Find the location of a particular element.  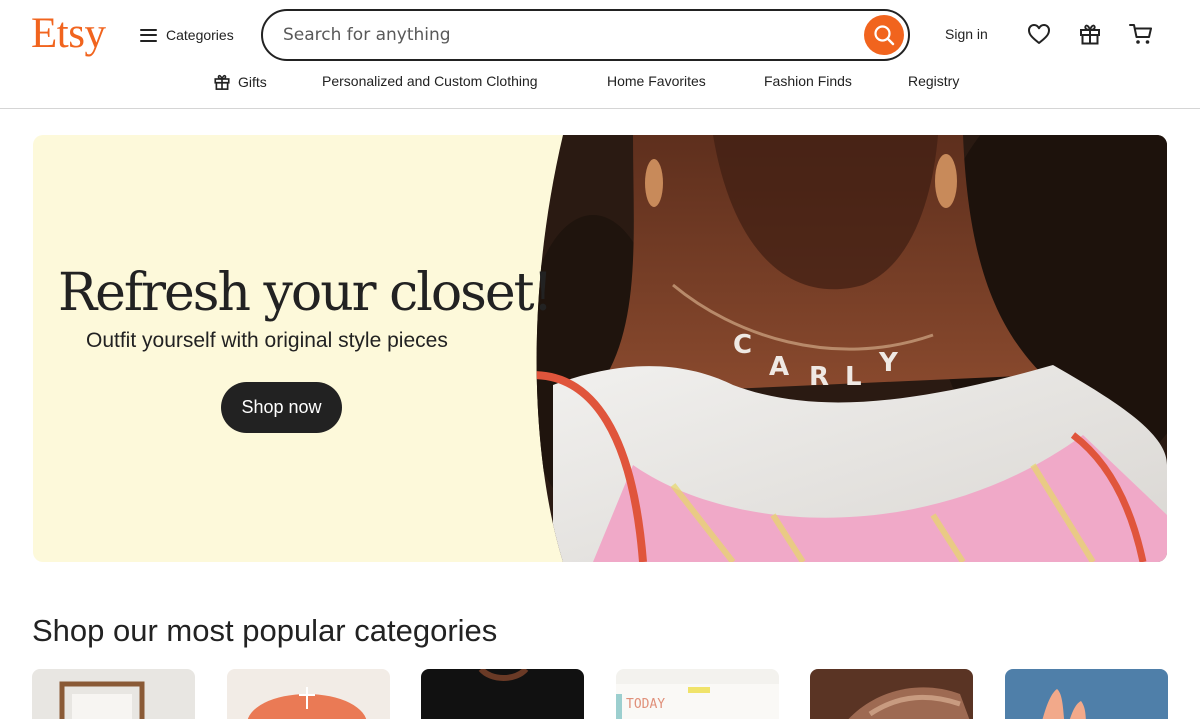

sign-in-link: Sign in is located at coordinates (966, 34).